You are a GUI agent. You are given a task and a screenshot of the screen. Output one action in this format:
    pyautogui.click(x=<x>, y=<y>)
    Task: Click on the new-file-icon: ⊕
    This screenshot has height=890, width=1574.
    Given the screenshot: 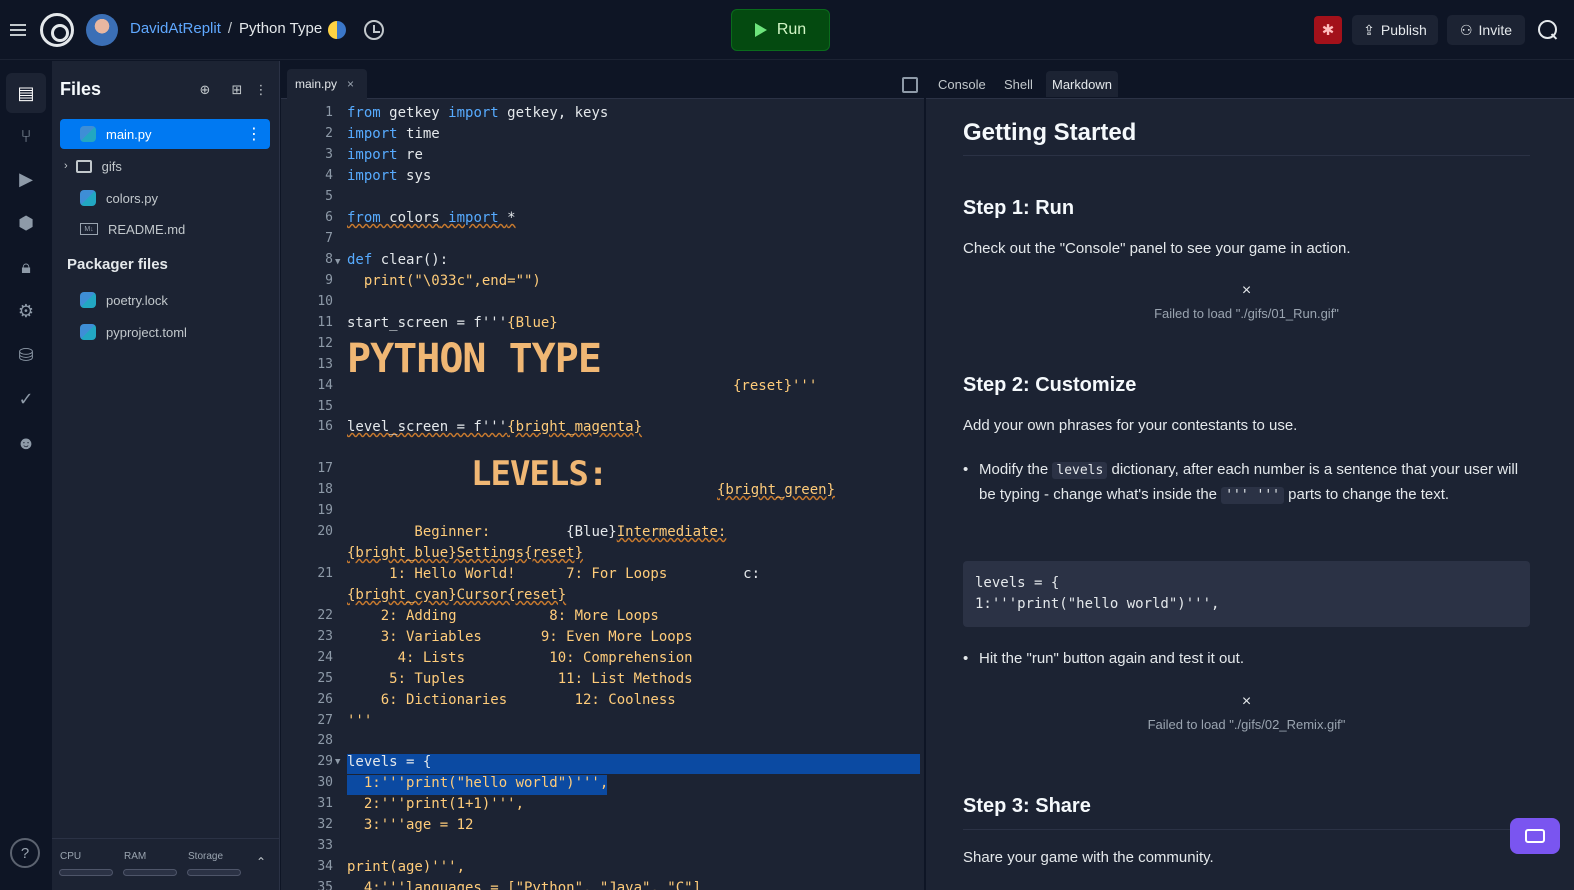 What is the action you would take?
    pyautogui.click(x=205, y=90)
    